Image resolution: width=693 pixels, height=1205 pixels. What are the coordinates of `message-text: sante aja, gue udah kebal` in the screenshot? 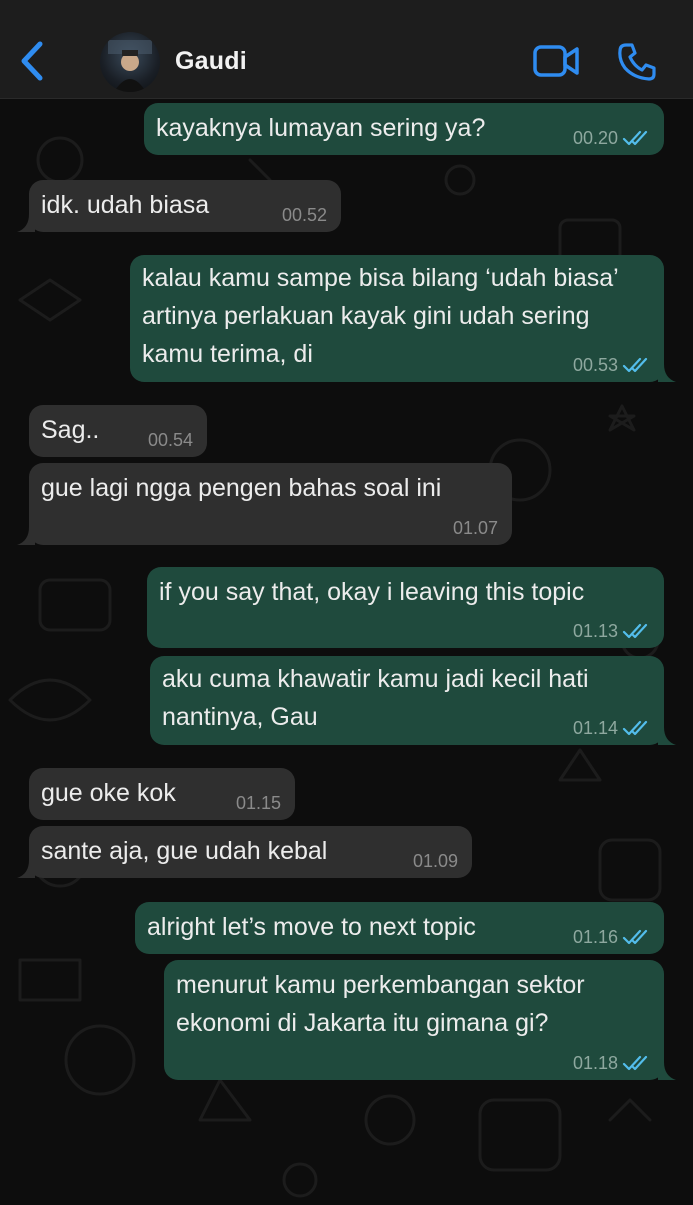 It's located at (184, 851).